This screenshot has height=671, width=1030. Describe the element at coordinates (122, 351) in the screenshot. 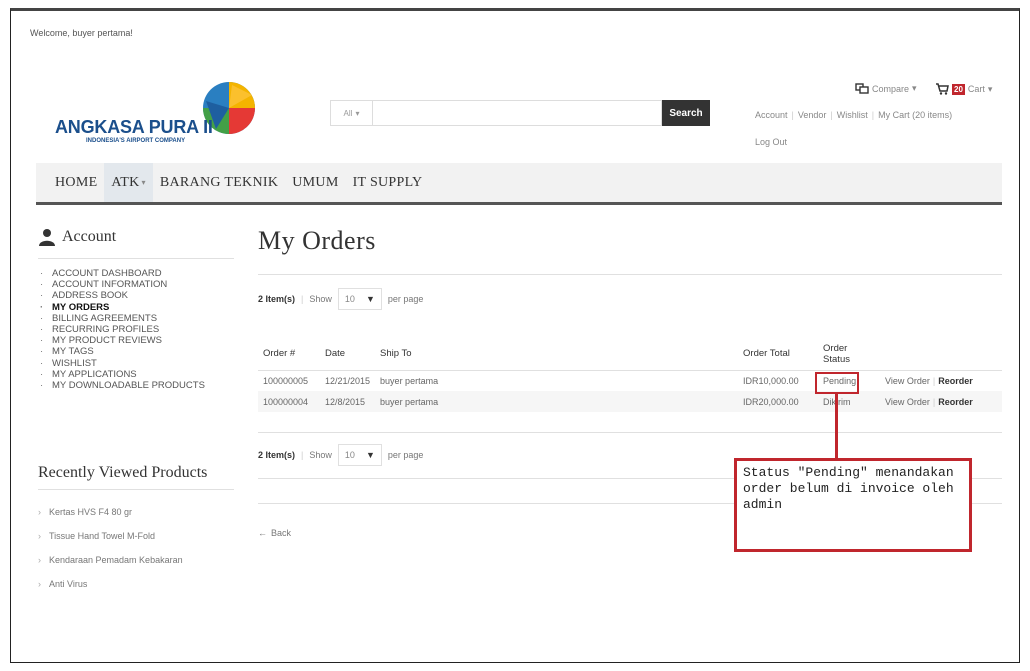

I see `sidebar-item-my-tags: · MY TAGS` at that location.